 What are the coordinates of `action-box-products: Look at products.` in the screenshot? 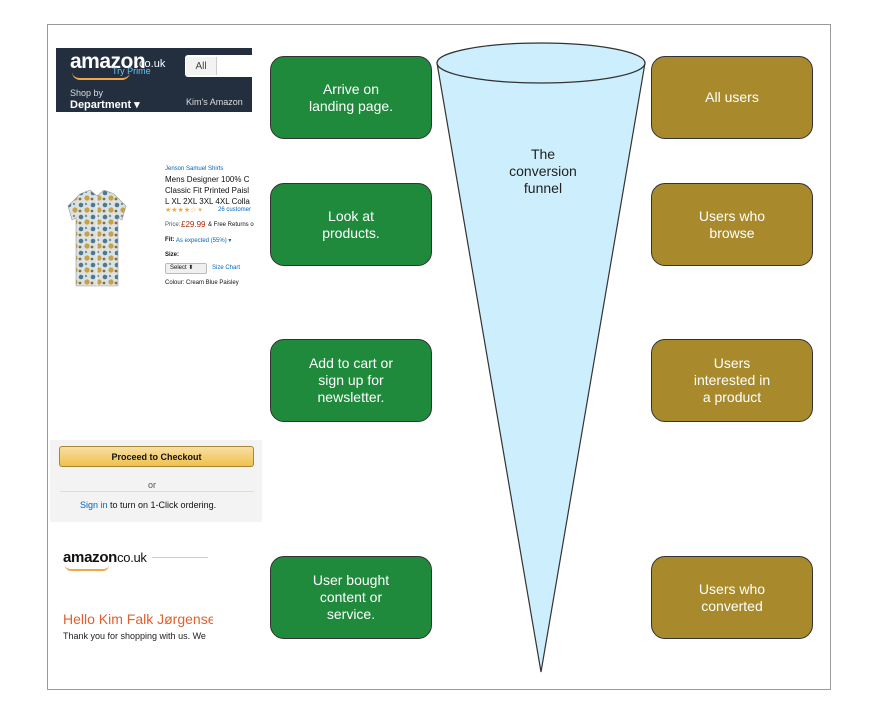 It's located at (351, 224).